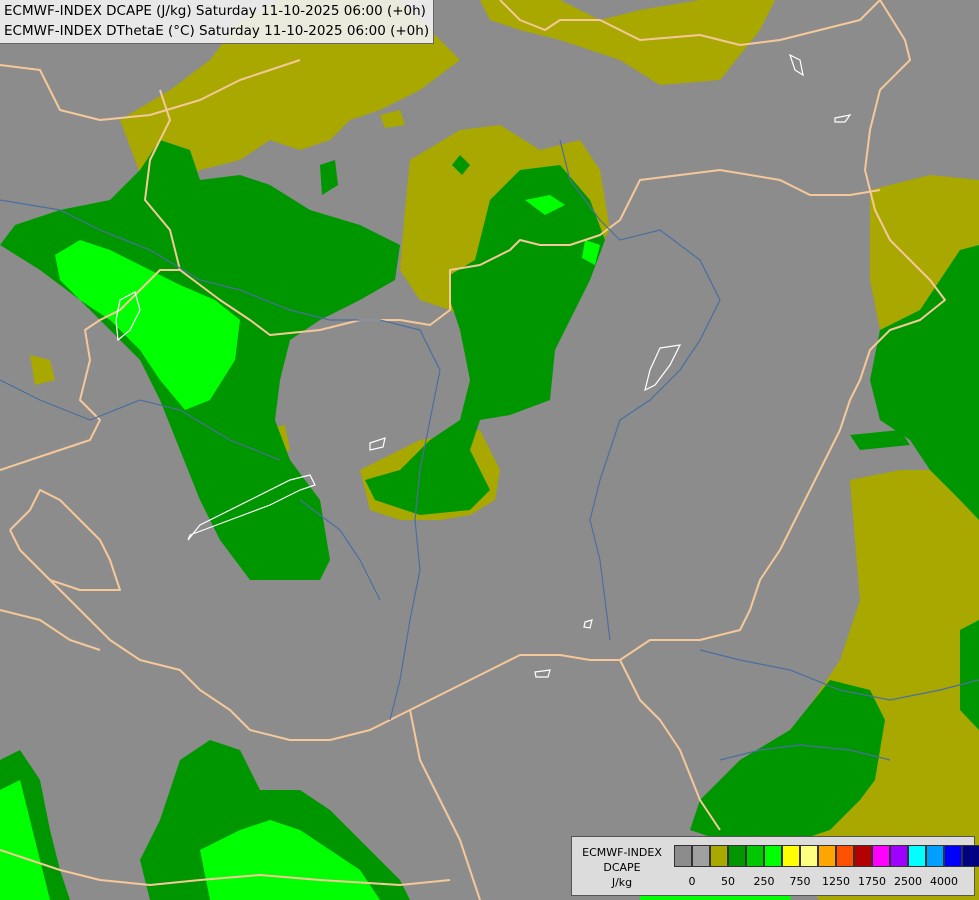  I want to click on legend-tick-label: 2500, so click(908, 881).